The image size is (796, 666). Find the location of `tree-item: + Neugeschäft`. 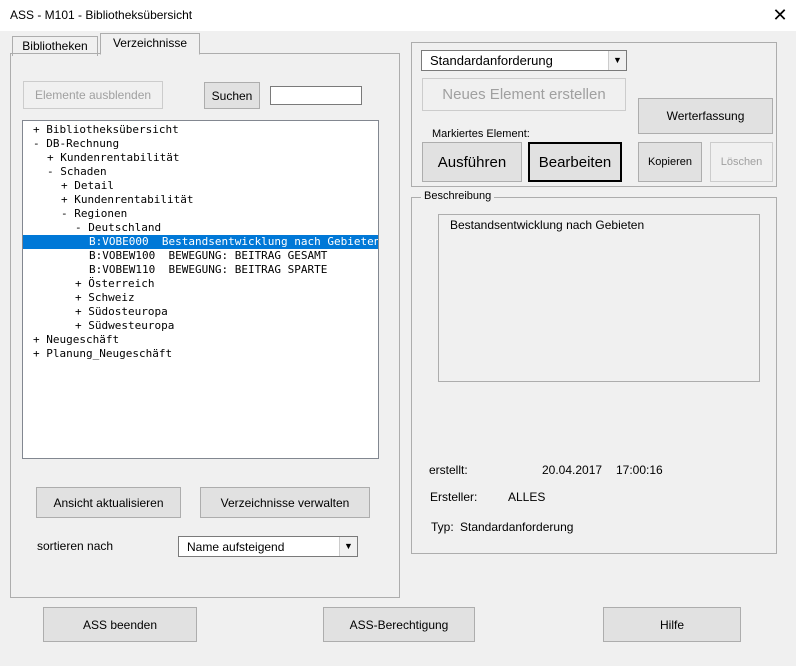

tree-item: + Neugeschäft is located at coordinates (200, 340).